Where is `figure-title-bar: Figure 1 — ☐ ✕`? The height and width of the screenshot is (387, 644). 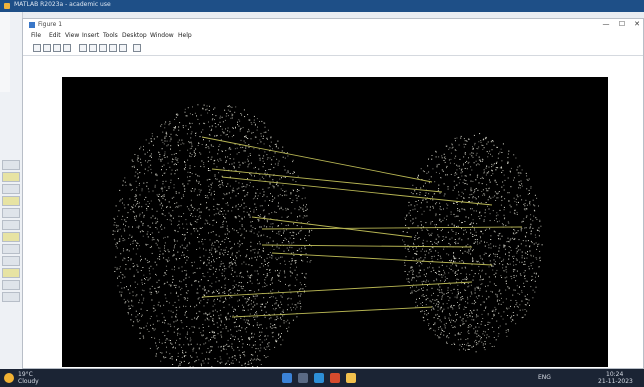 figure-title-bar: Figure 1 — ☐ ✕ is located at coordinates (333, 25).